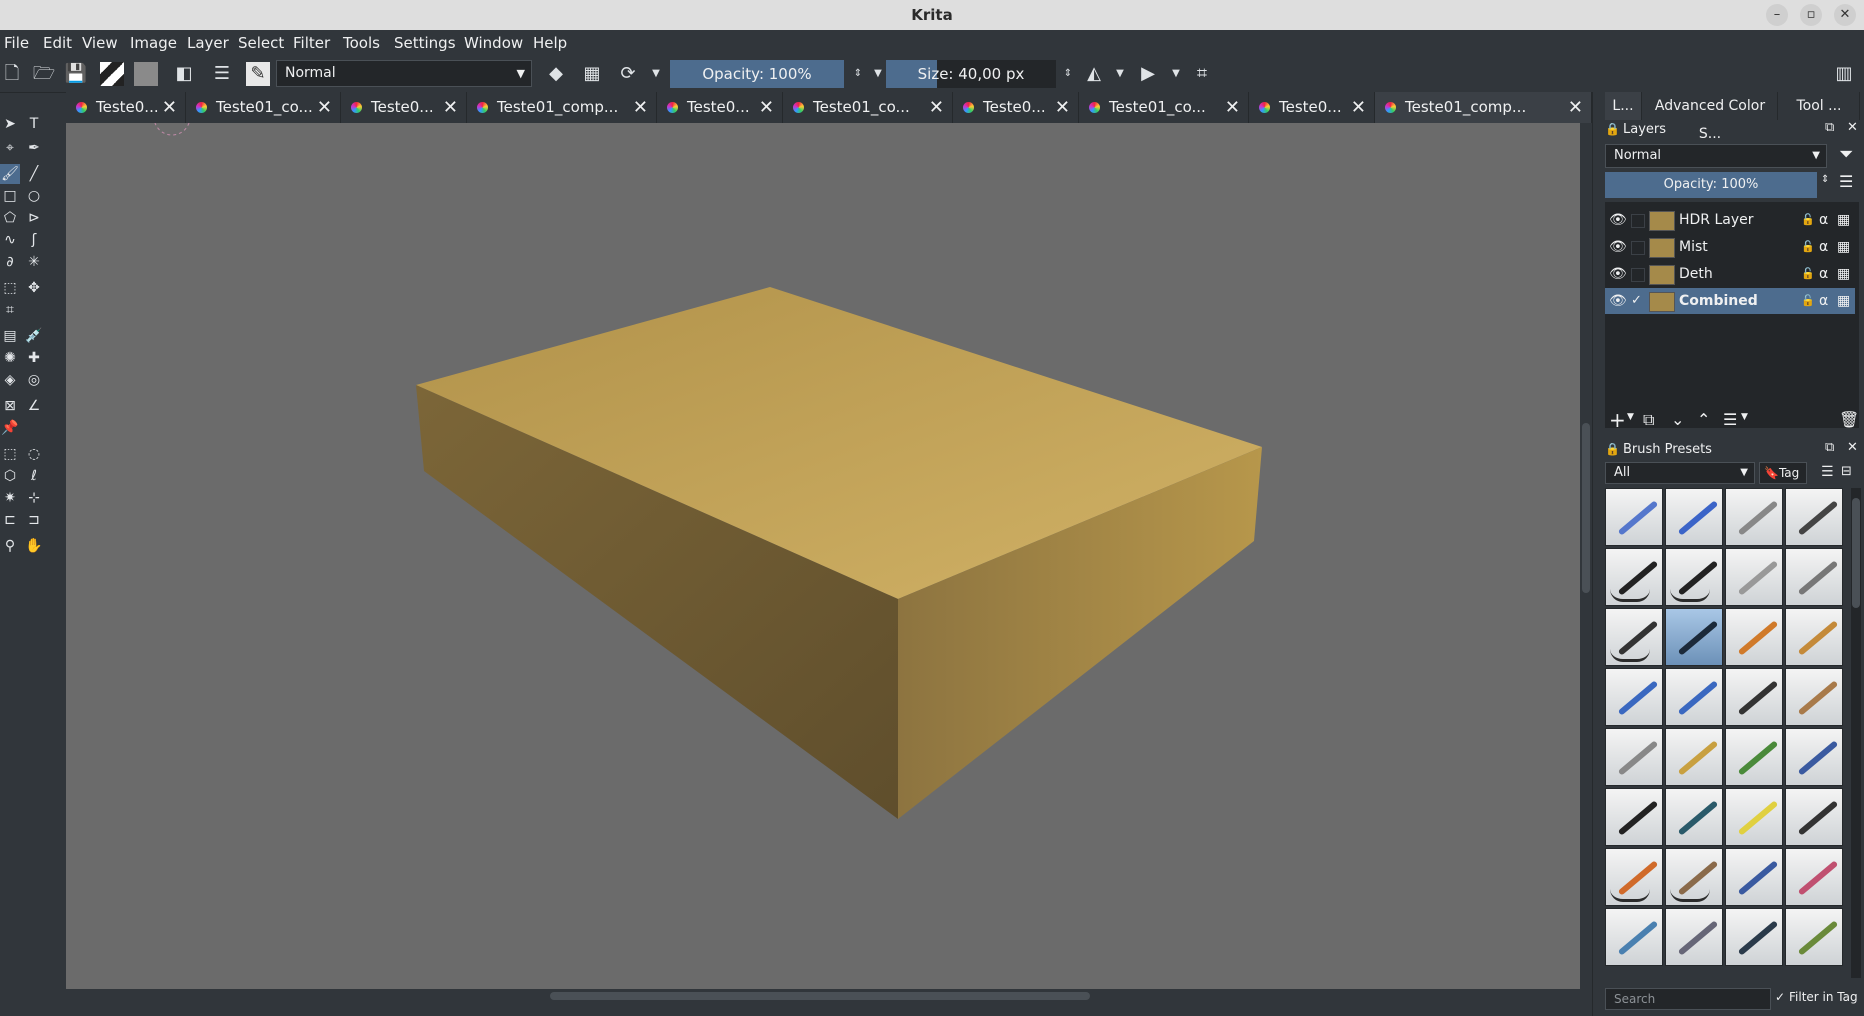  Describe the element at coordinates (1634, 937) in the screenshot. I see `brush-preset-watercolor` at that location.